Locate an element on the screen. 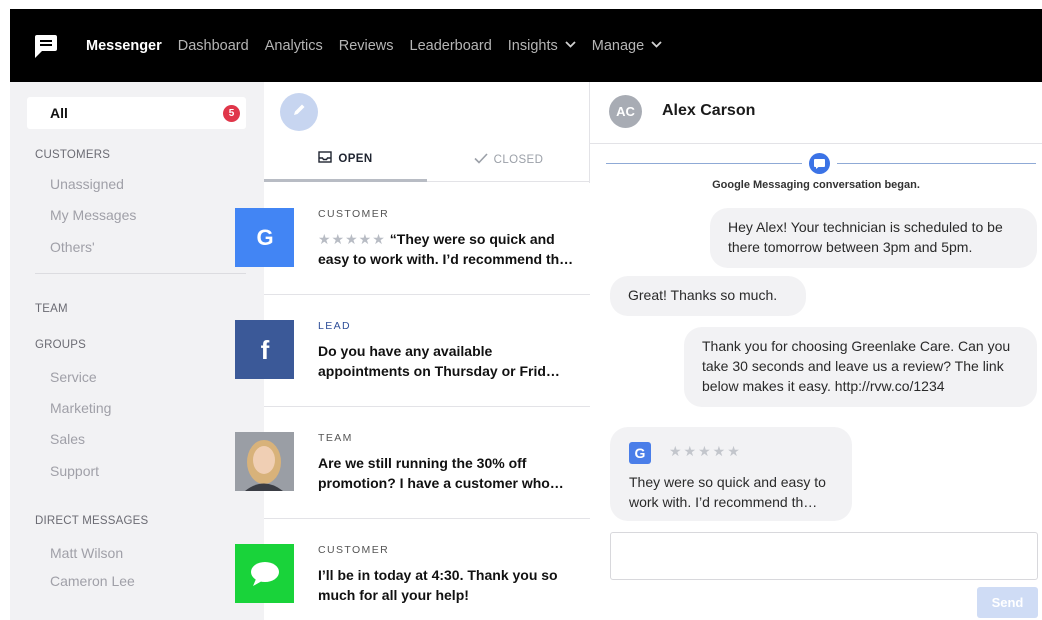 This screenshot has width=1042, height=620. nav-analytics: Analytics is located at coordinates (294, 46).